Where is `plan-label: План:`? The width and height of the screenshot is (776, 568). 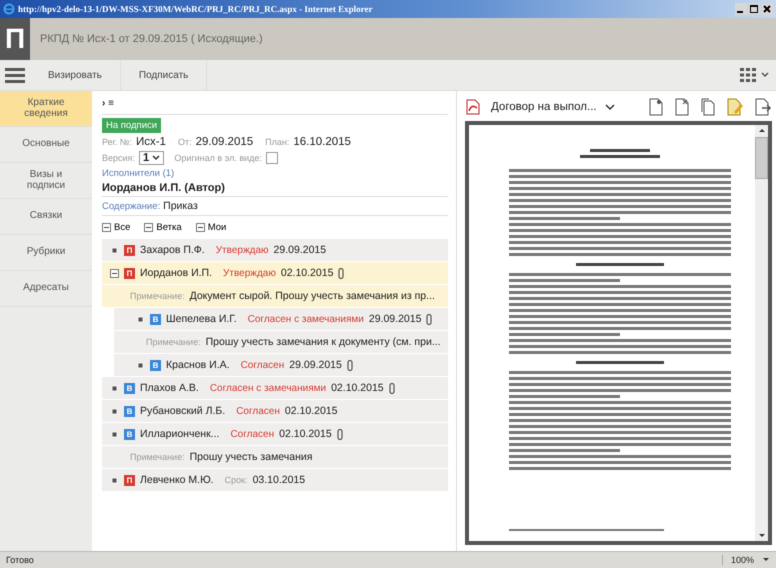 plan-label: План: is located at coordinates (277, 142).